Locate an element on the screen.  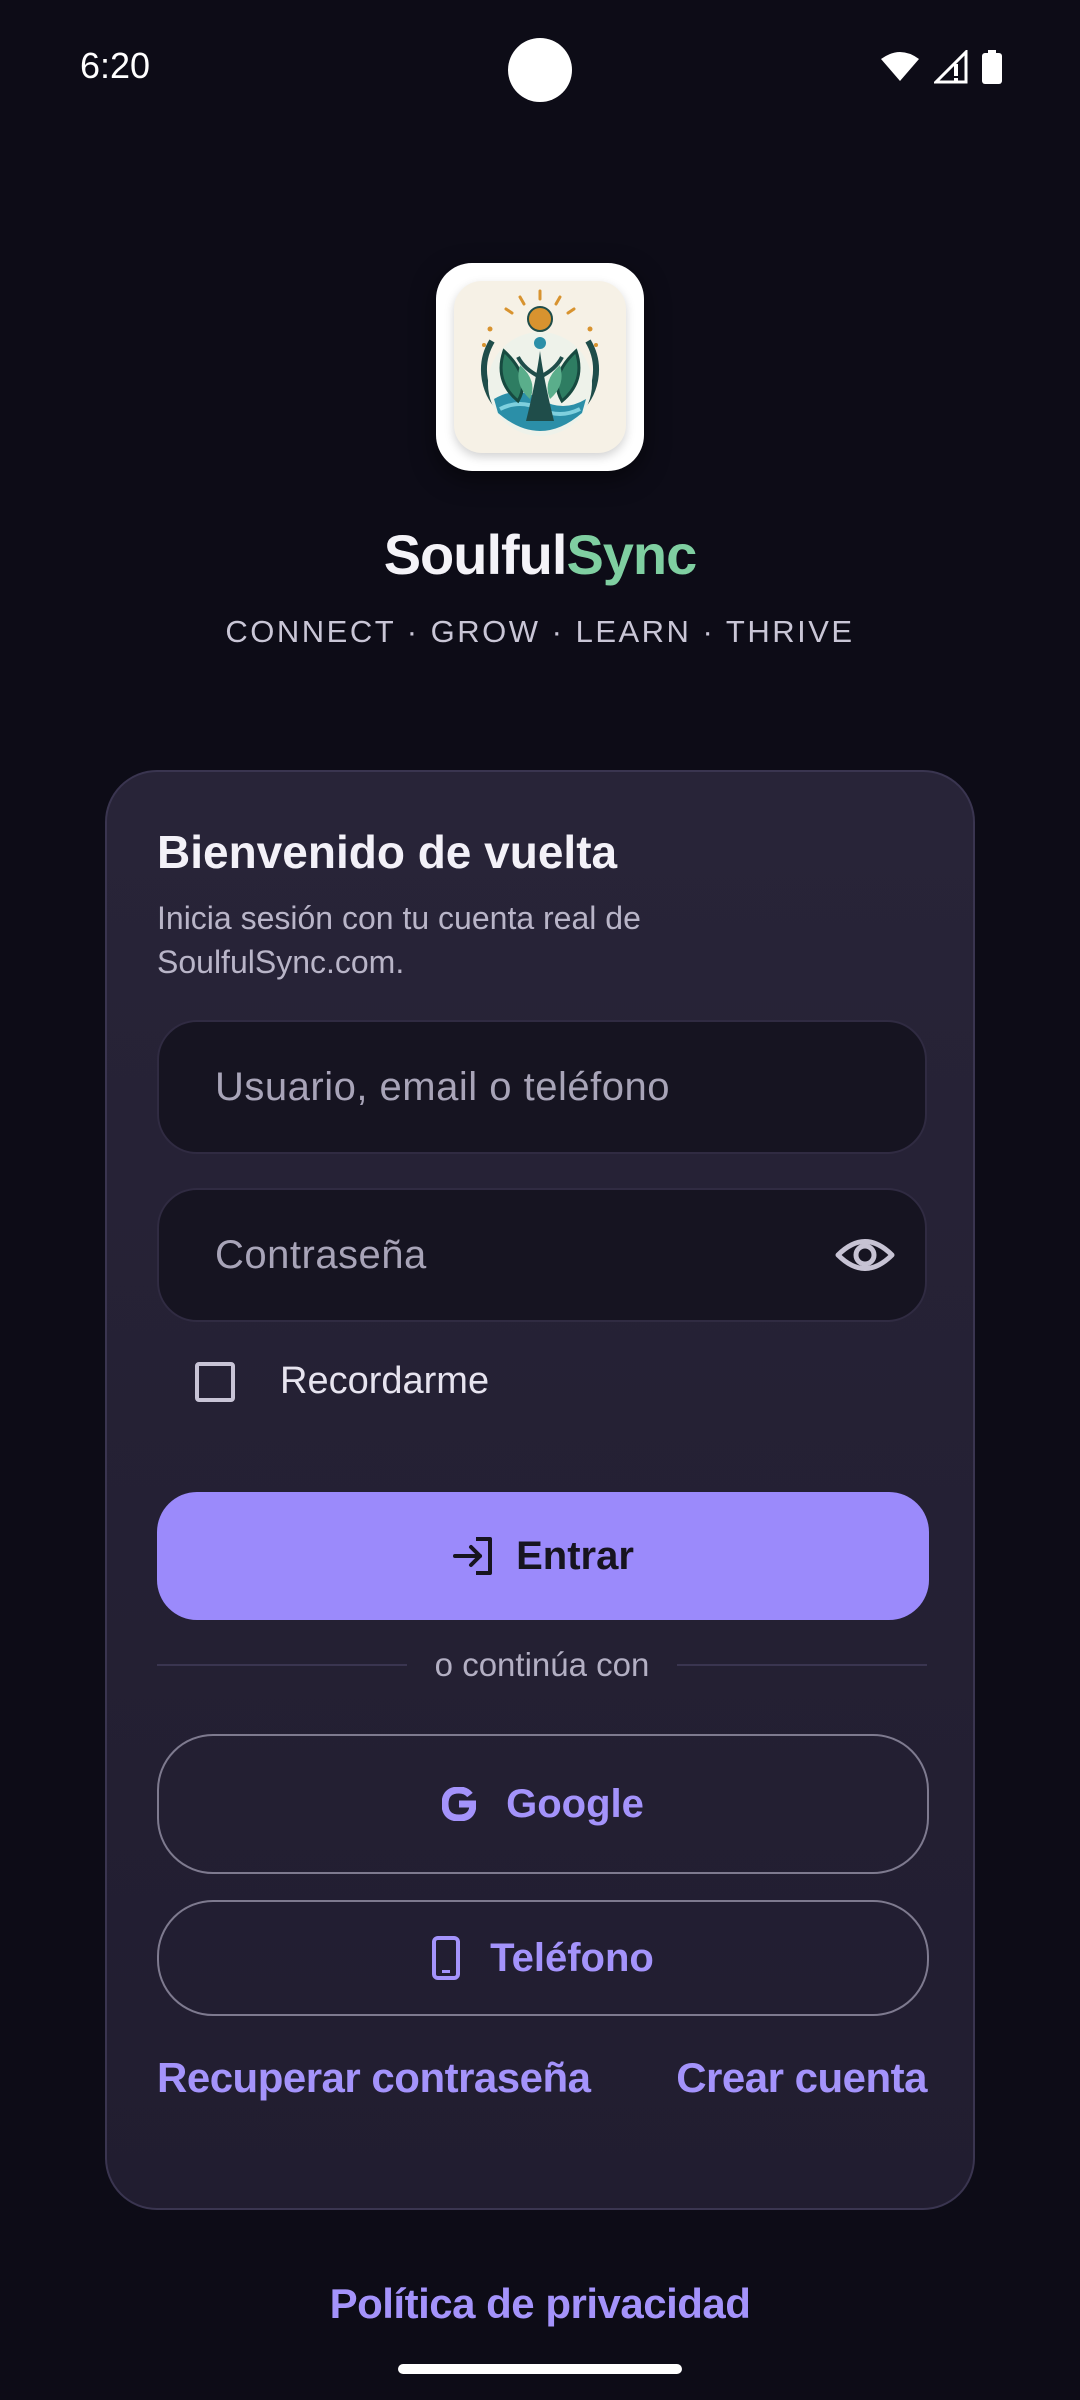
password-placeholder: Contraseña is located at coordinates (321, 1255).